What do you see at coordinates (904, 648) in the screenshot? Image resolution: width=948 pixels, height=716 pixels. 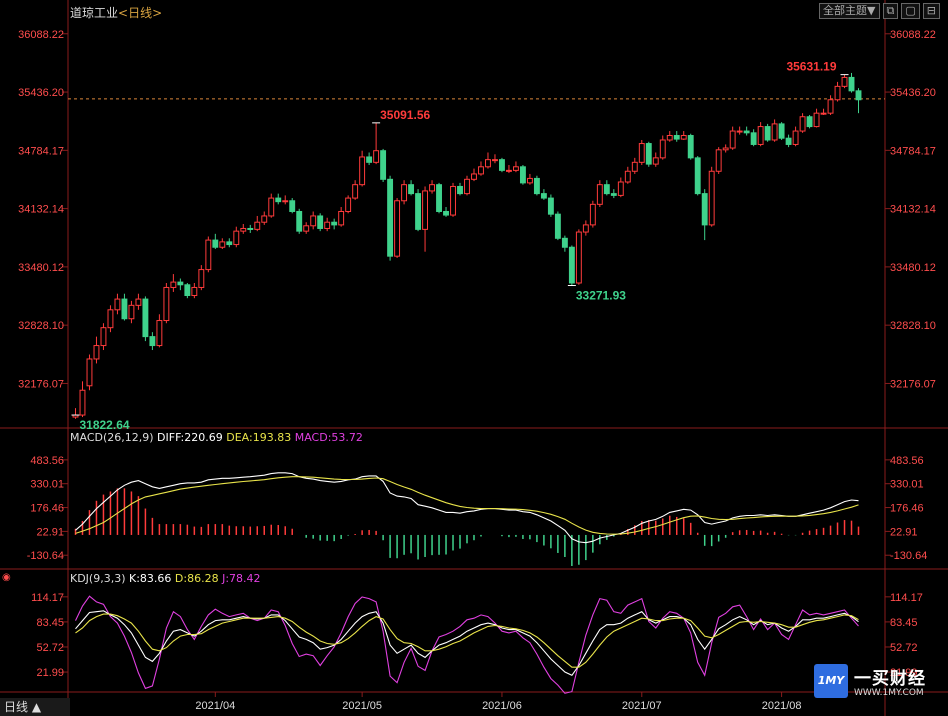 I see `kdj-tick-label-right: 52.72` at bounding box center [904, 648].